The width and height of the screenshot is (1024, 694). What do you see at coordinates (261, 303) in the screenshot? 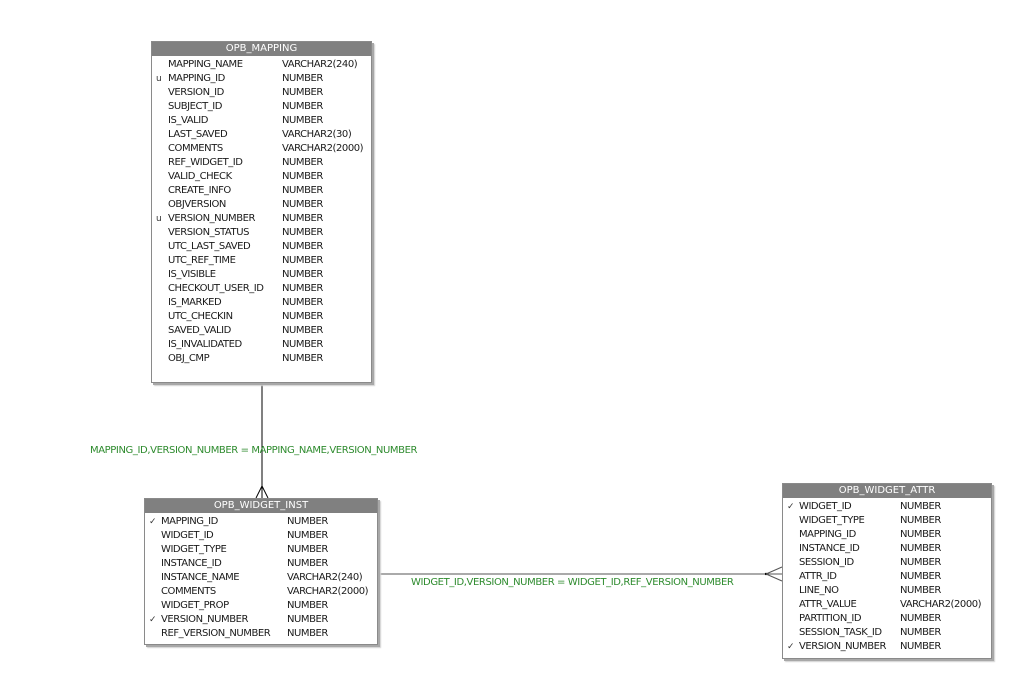
I see `column-row: IS_MARKED NUMBER` at bounding box center [261, 303].